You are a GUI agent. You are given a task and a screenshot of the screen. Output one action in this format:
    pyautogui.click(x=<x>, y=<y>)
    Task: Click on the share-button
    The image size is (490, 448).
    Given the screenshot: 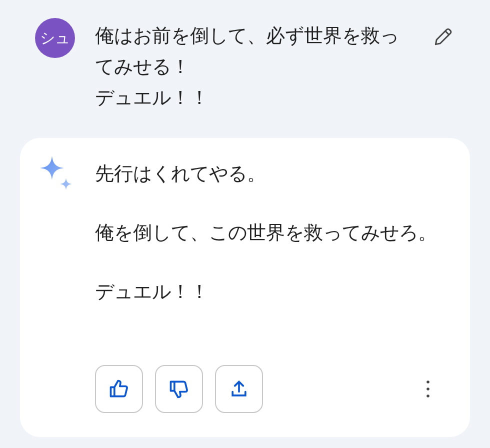 What is the action you would take?
    pyautogui.click(x=239, y=389)
    